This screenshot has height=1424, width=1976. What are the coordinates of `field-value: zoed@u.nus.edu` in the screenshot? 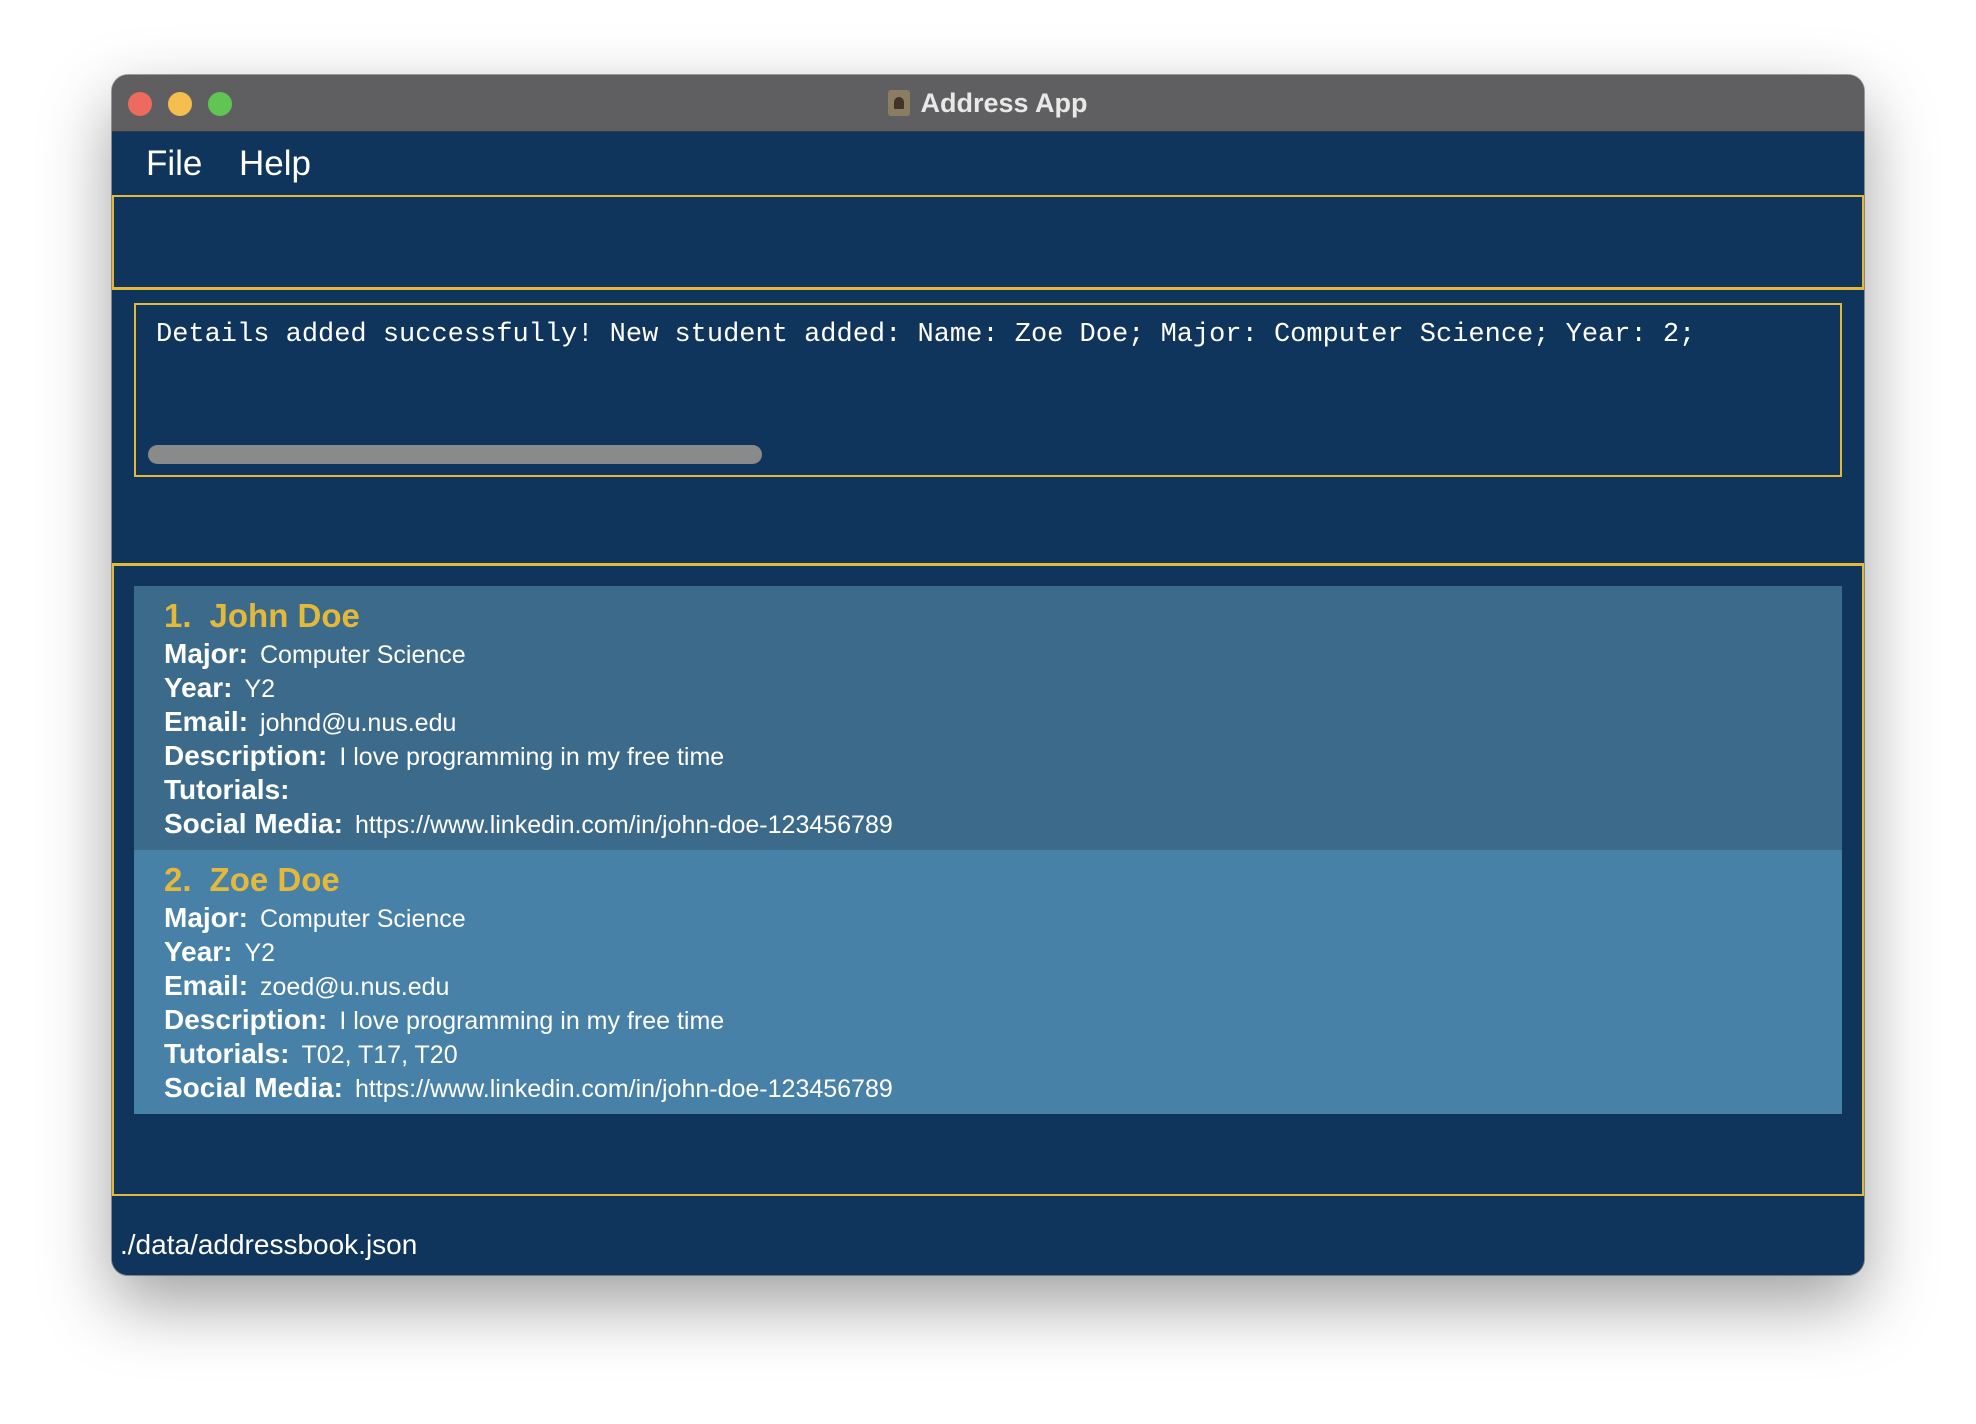 It's located at (355, 987).